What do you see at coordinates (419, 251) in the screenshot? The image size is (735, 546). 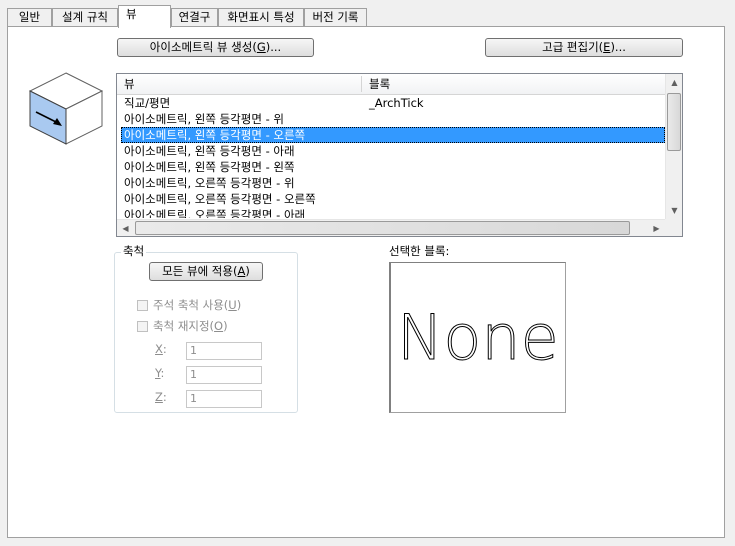 I see `selected-block-title: 선택한 블록:` at bounding box center [419, 251].